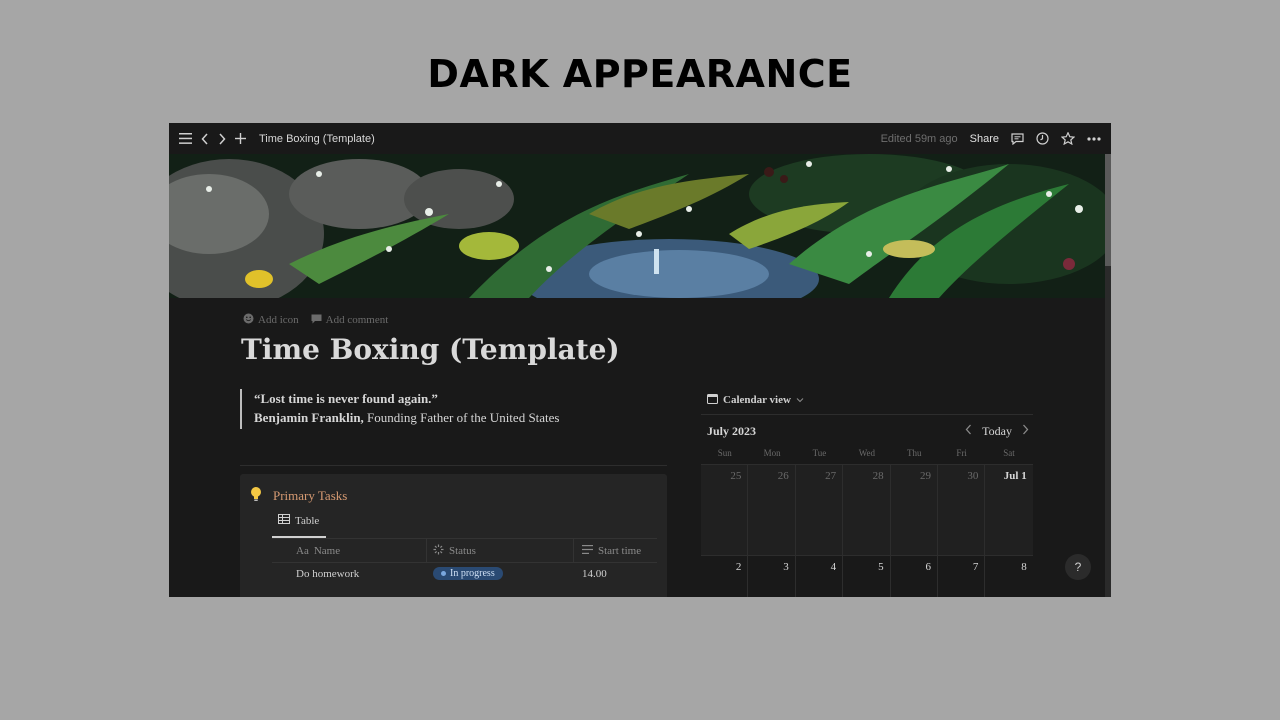 The width and height of the screenshot is (1280, 720). Describe the element at coordinates (772, 453) in the screenshot. I see `weekday-label: Mon` at that location.